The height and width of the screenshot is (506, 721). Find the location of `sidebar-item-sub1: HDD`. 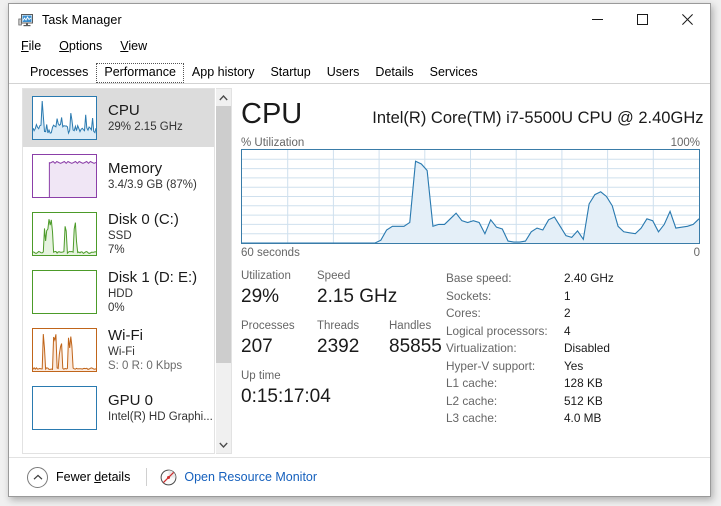

sidebar-item-sub1: HDD is located at coordinates (120, 294).